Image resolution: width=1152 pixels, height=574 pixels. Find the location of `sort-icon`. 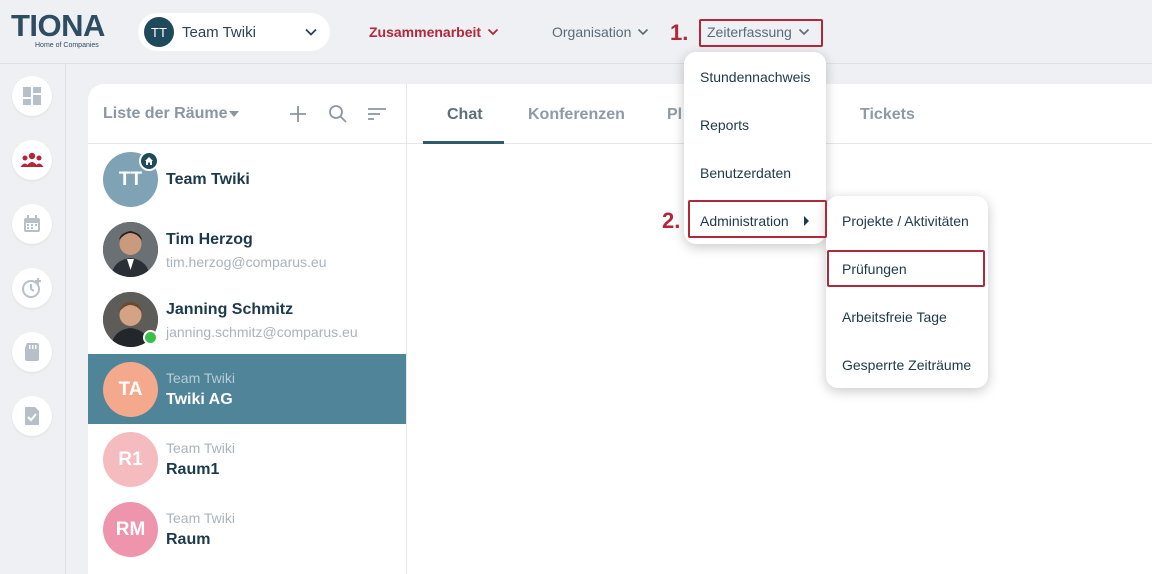

sort-icon is located at coordinates (377, 114).